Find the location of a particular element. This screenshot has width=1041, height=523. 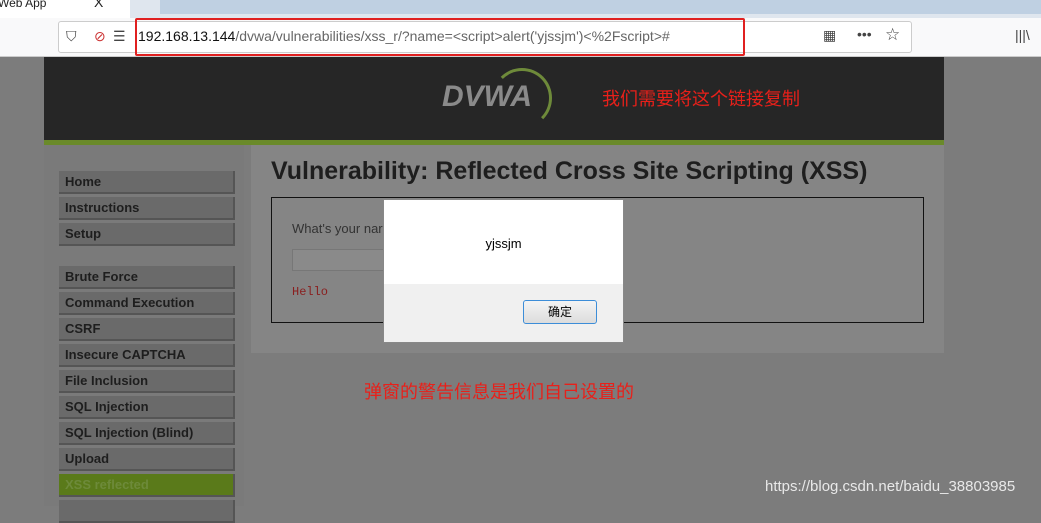

sidebar-item-next is located at coordinates (147, 511).